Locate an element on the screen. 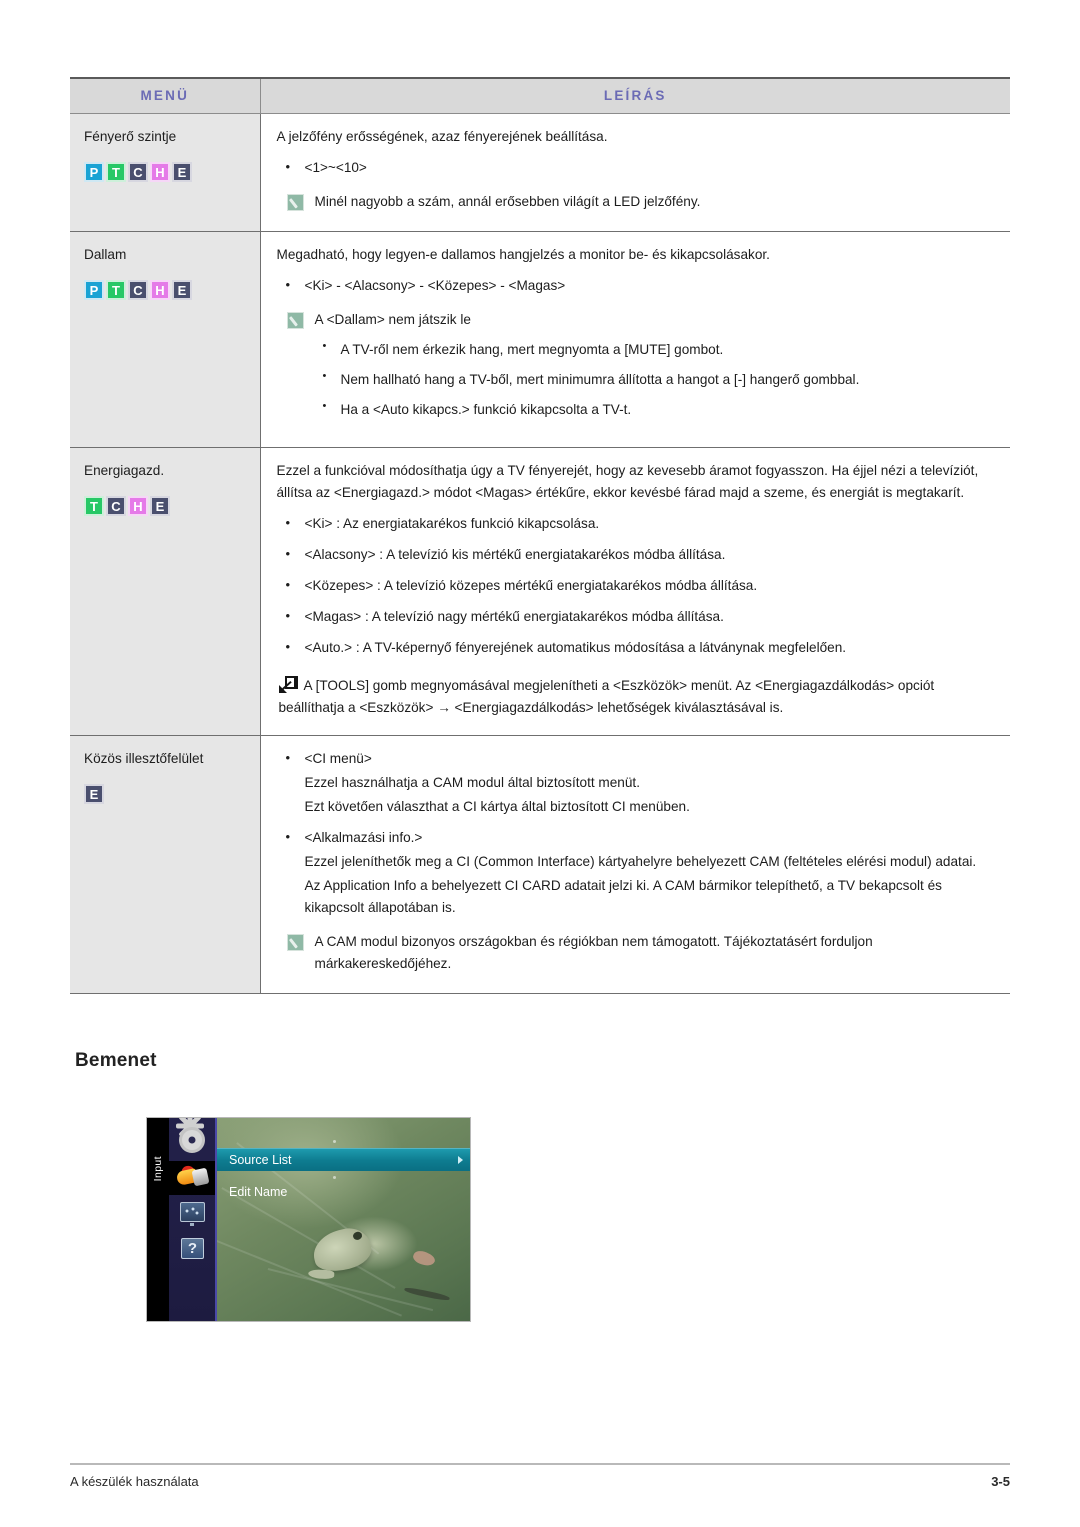  picture-icon is located at coordinates (192, 1214).